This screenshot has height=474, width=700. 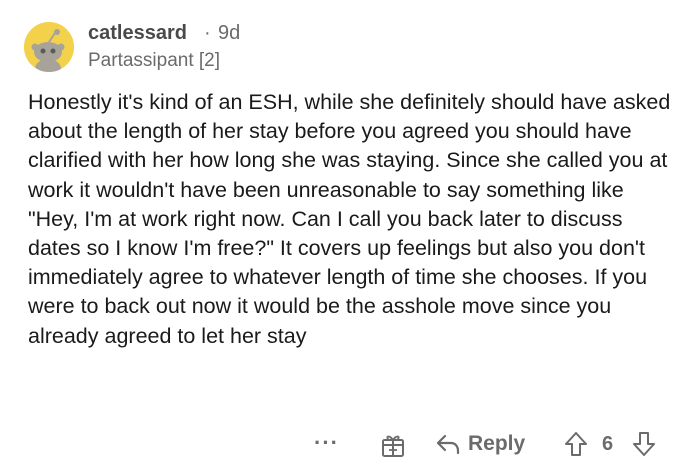 I want to click on comment-age: 9d, so click(x=229, y=33).